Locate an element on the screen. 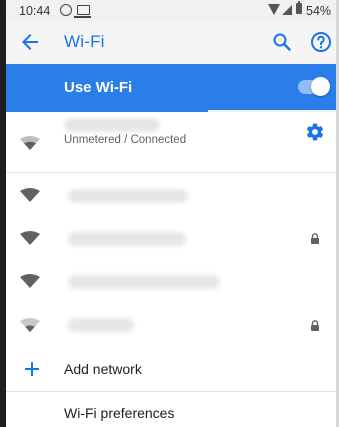 The width and height of the screenshot is (339, 427). wifi-preferences-label: Wi-Fi preferences is located at coordinates (119, 413).